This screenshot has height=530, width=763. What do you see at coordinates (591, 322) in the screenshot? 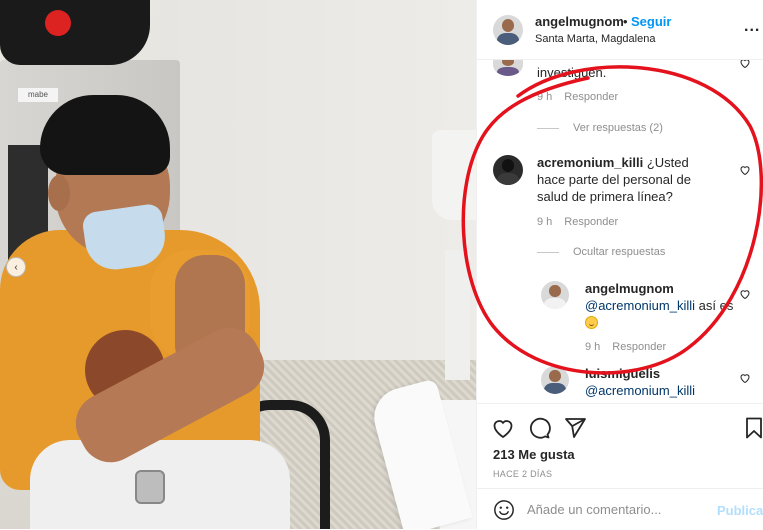
I see `smiling-face-emoji-icon` at bounding box center [591, 322].